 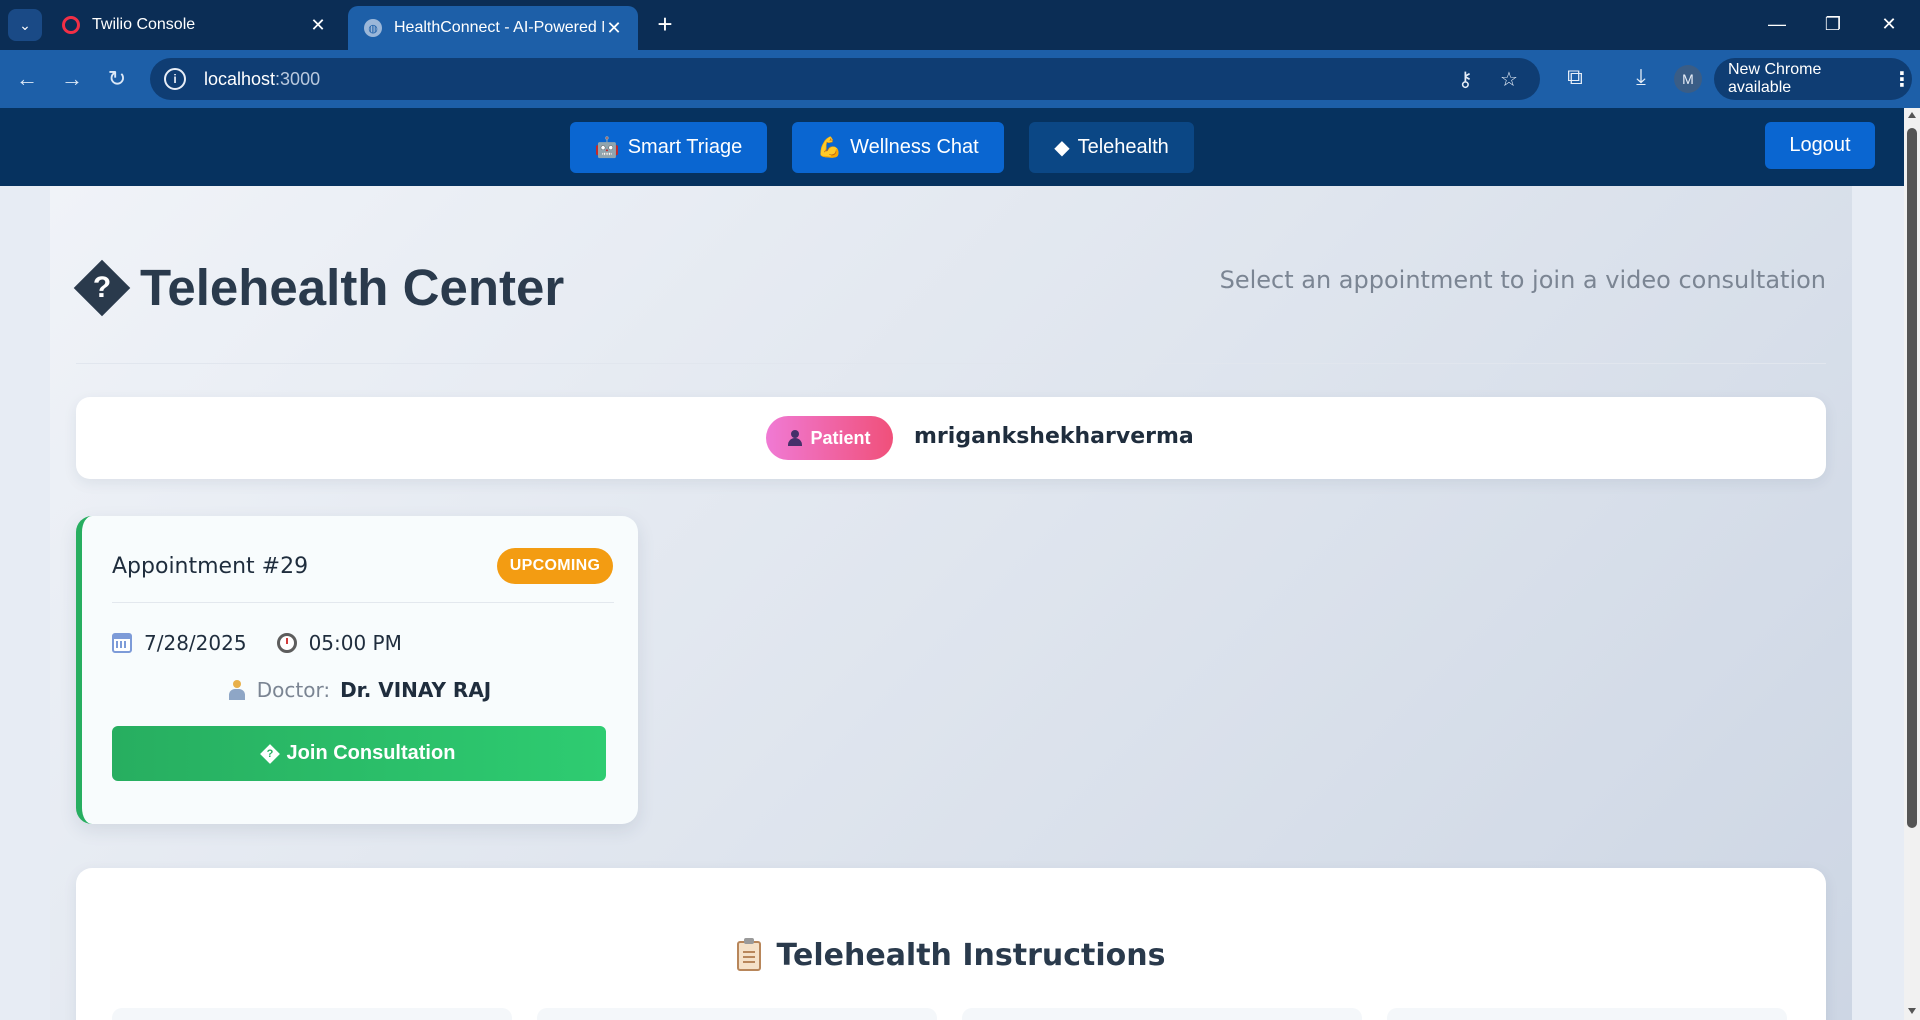 I want to click on page-scrollbar, so click(x=1912, y=564).